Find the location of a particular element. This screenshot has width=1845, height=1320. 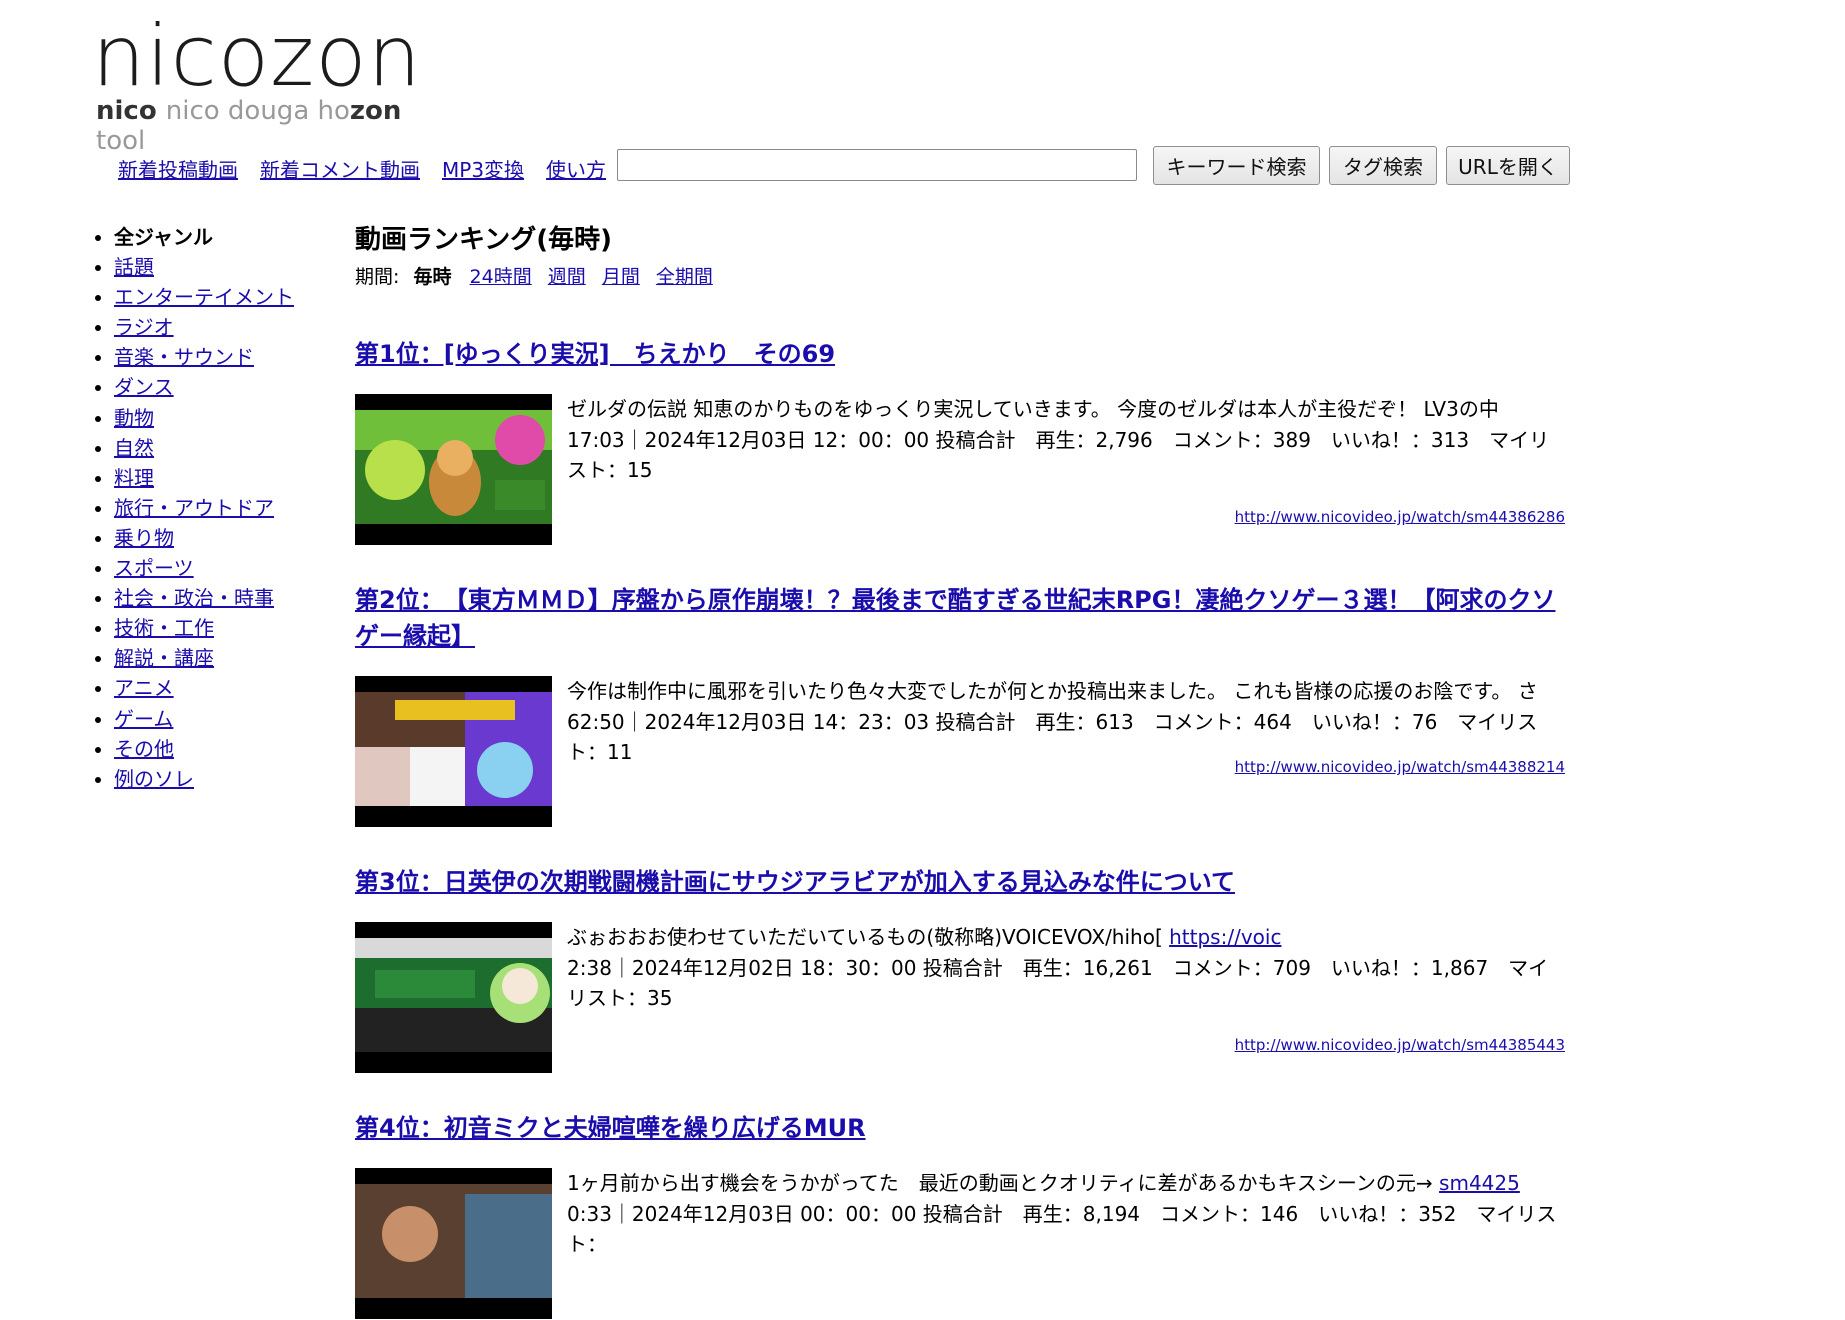

sidebar-genre-item: ゲーム is located at coordinates (223, 719).